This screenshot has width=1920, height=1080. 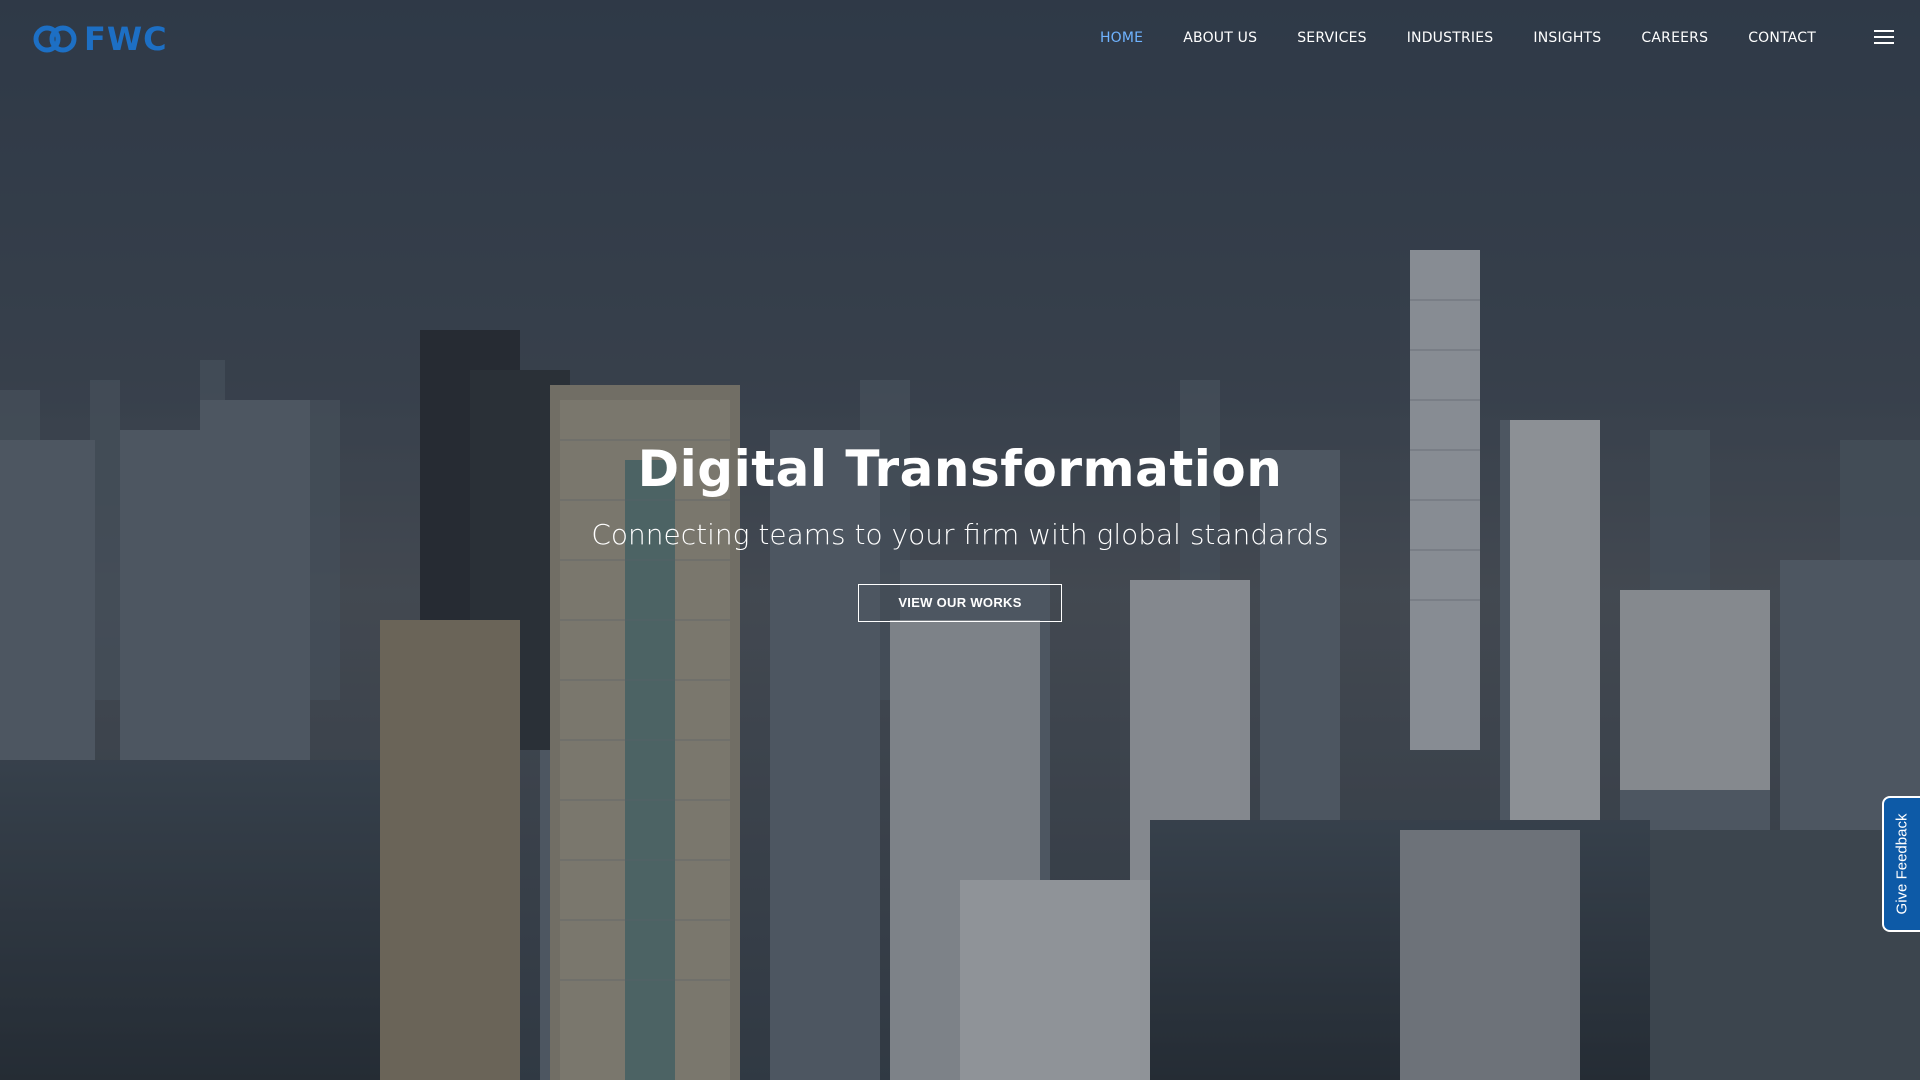 I want to click on hero-title: Digital Transformation, so click(x=960, y=469).